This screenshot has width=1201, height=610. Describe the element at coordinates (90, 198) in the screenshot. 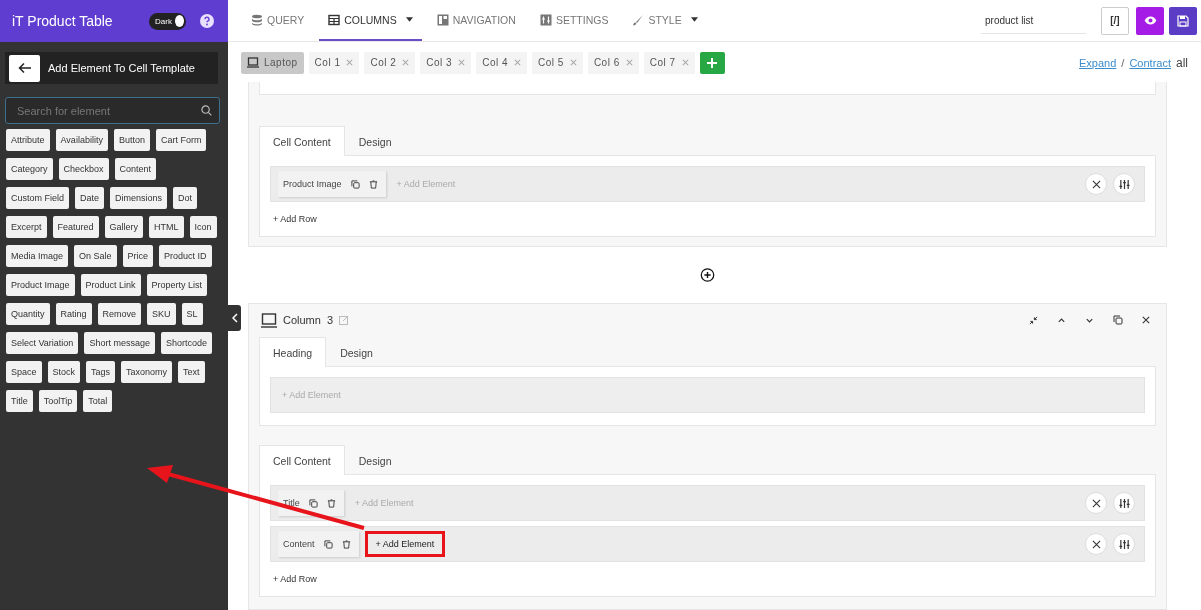

I see `element-option: Date` at that location.